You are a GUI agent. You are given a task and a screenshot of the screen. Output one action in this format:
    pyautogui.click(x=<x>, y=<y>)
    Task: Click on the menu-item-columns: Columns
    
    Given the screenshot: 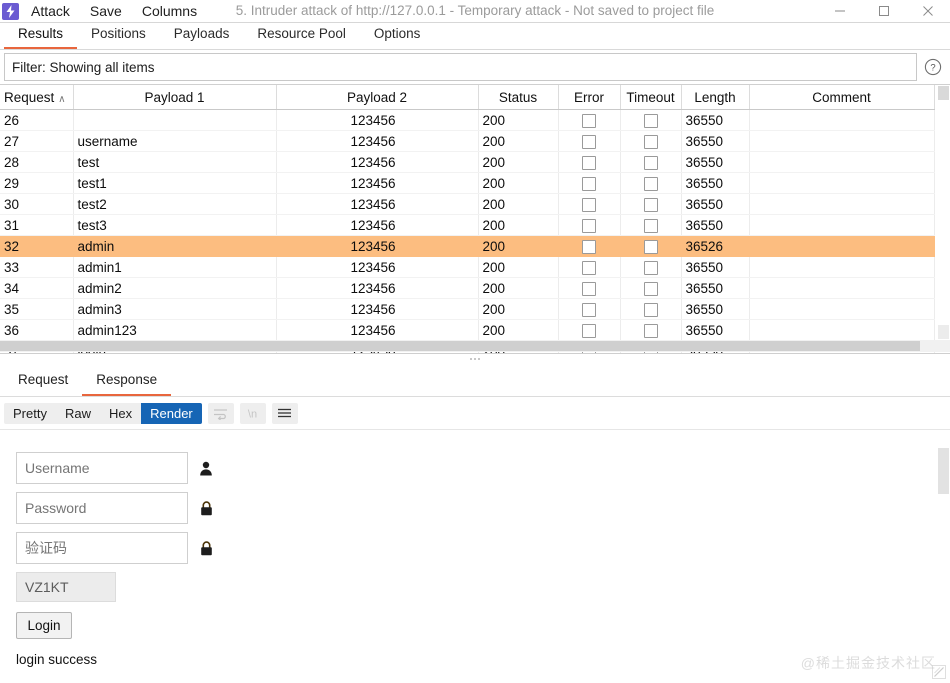 What is the action you would take?
    pyautogui.click(x=169, y=11)
    